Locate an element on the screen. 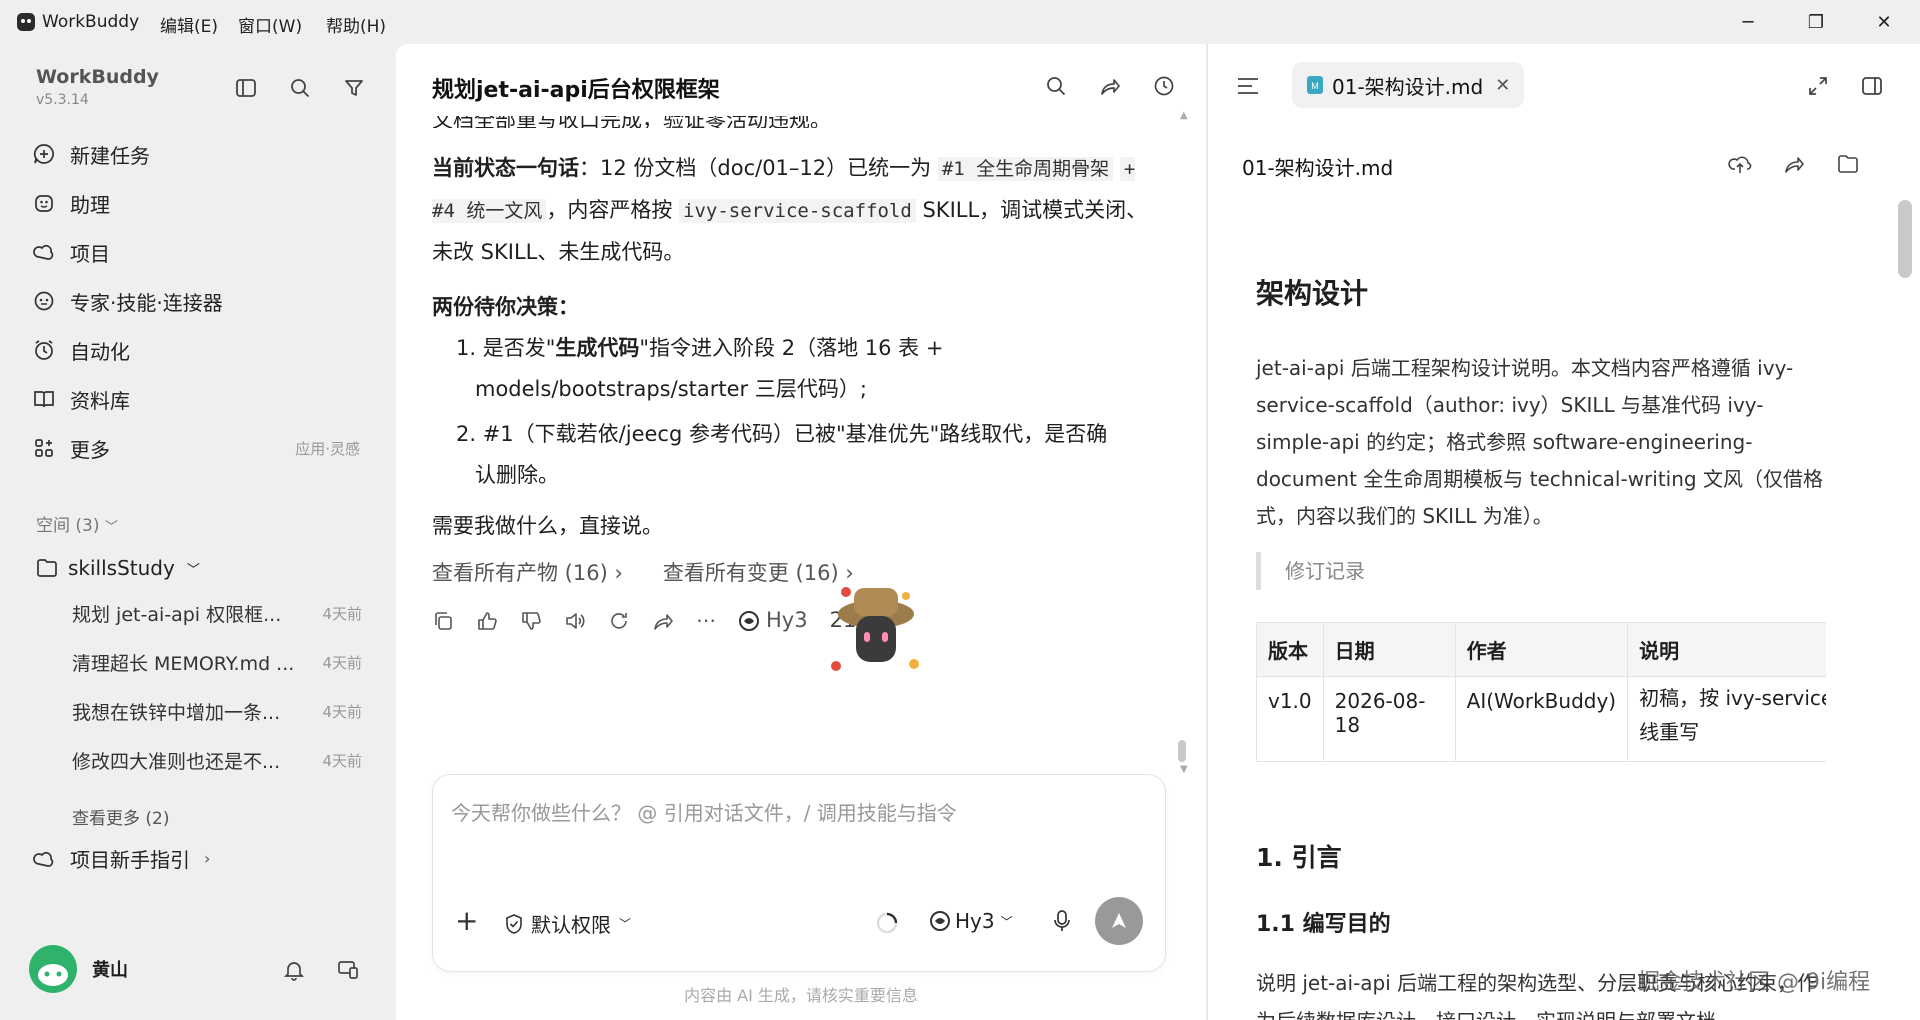  doc-file-name: 01-架构设计.md is located at coordinates (1318, 168).